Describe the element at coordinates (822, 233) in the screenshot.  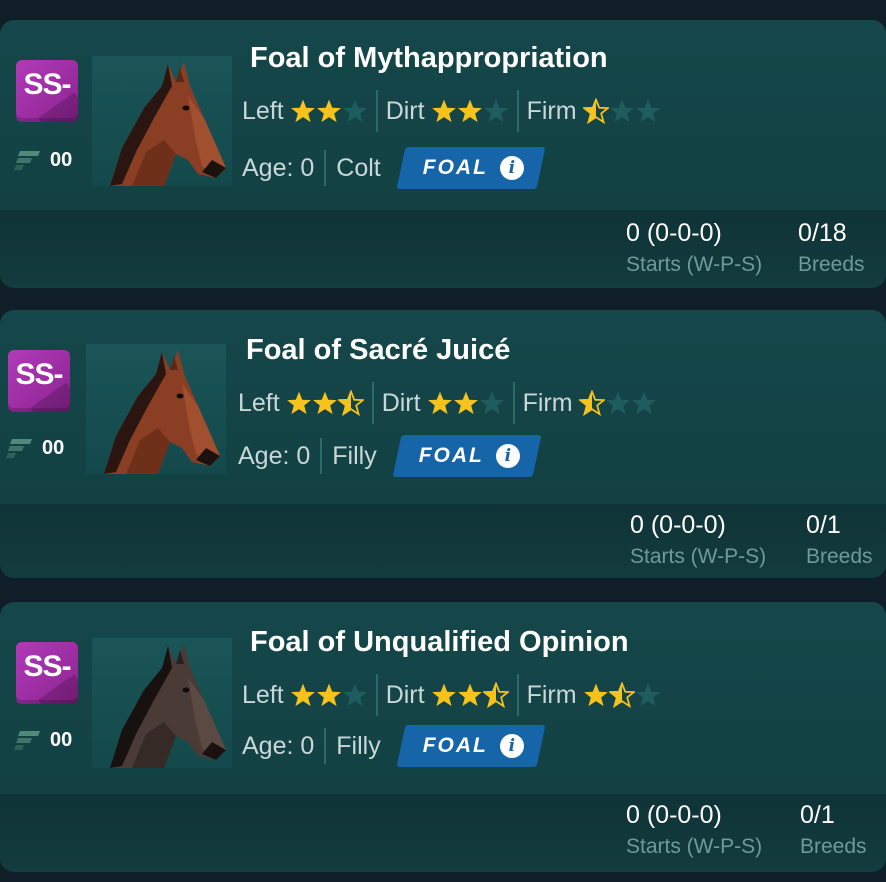
I see `breeds-value: 0/18` at that location.